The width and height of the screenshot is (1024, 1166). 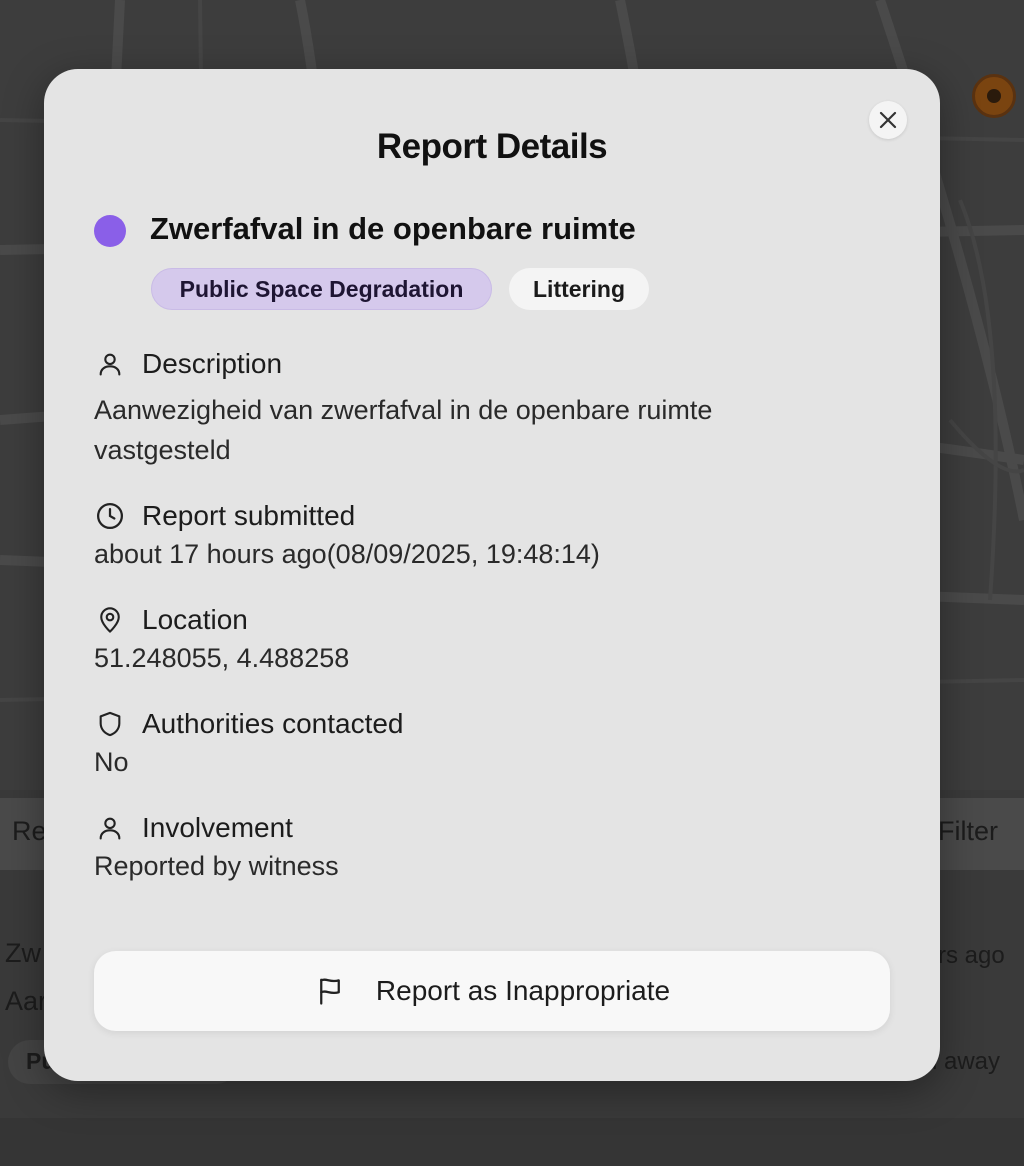 What do you see at coordinates (26, 1001) in the screenshot?
I see `background-card-description: Aar` at bounding box center [26, 1001].